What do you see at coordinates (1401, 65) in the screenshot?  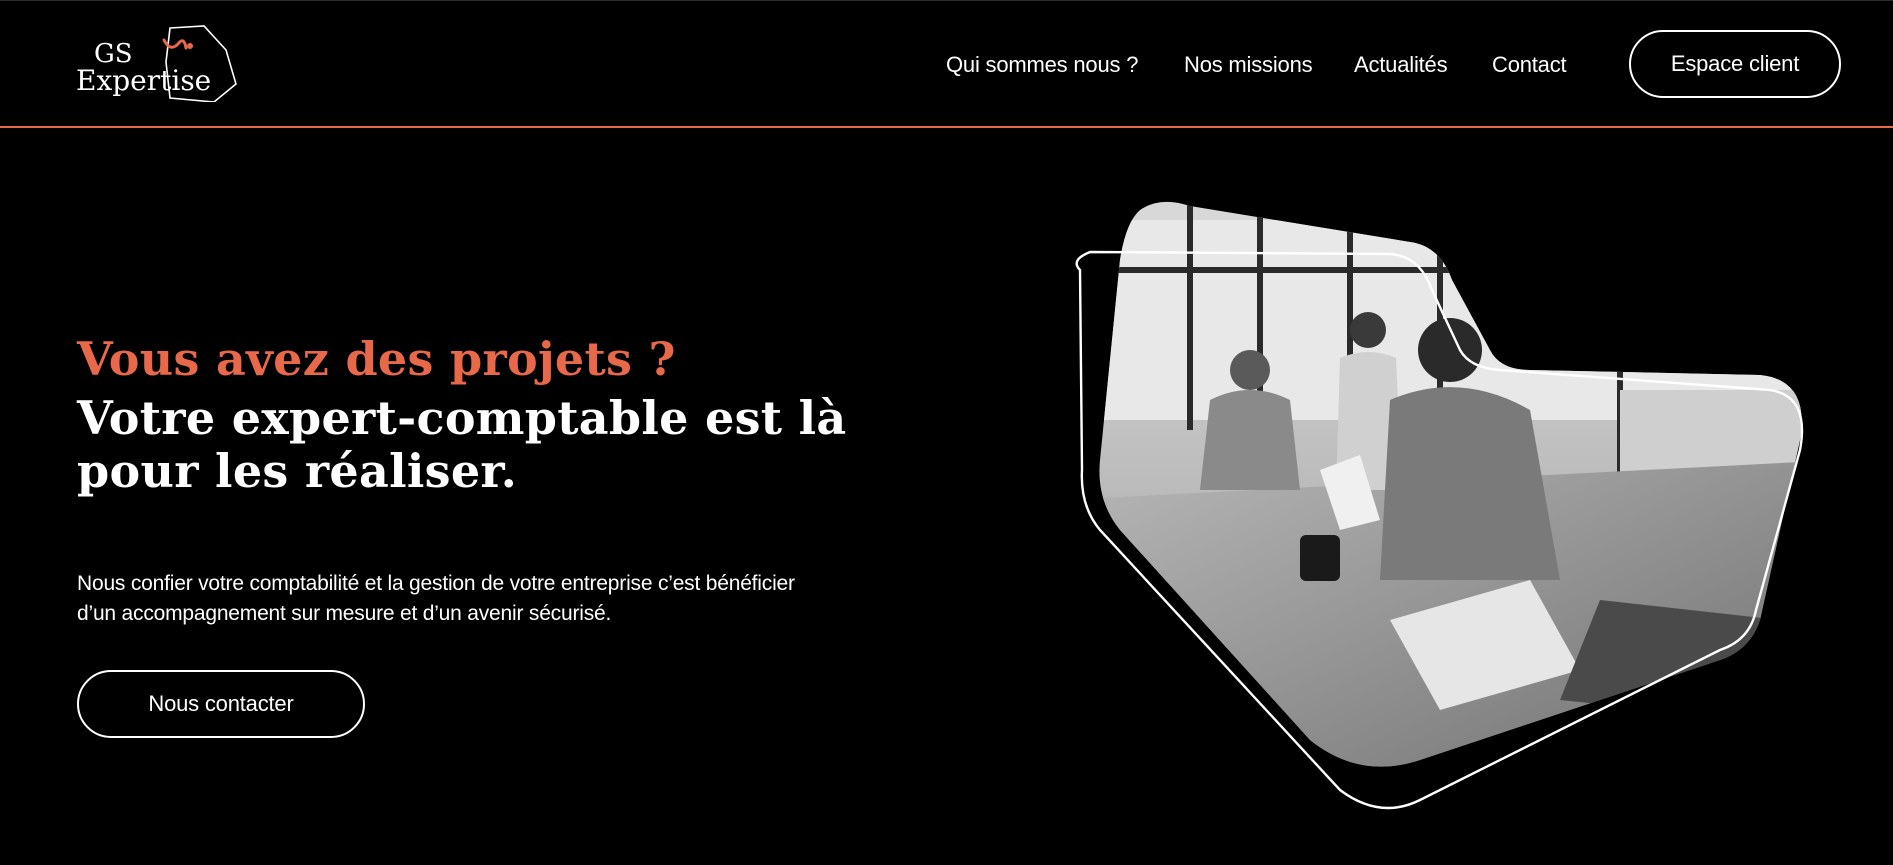 I see `nav-item-actualites: Actualités` at bounding box center [1401, 65].